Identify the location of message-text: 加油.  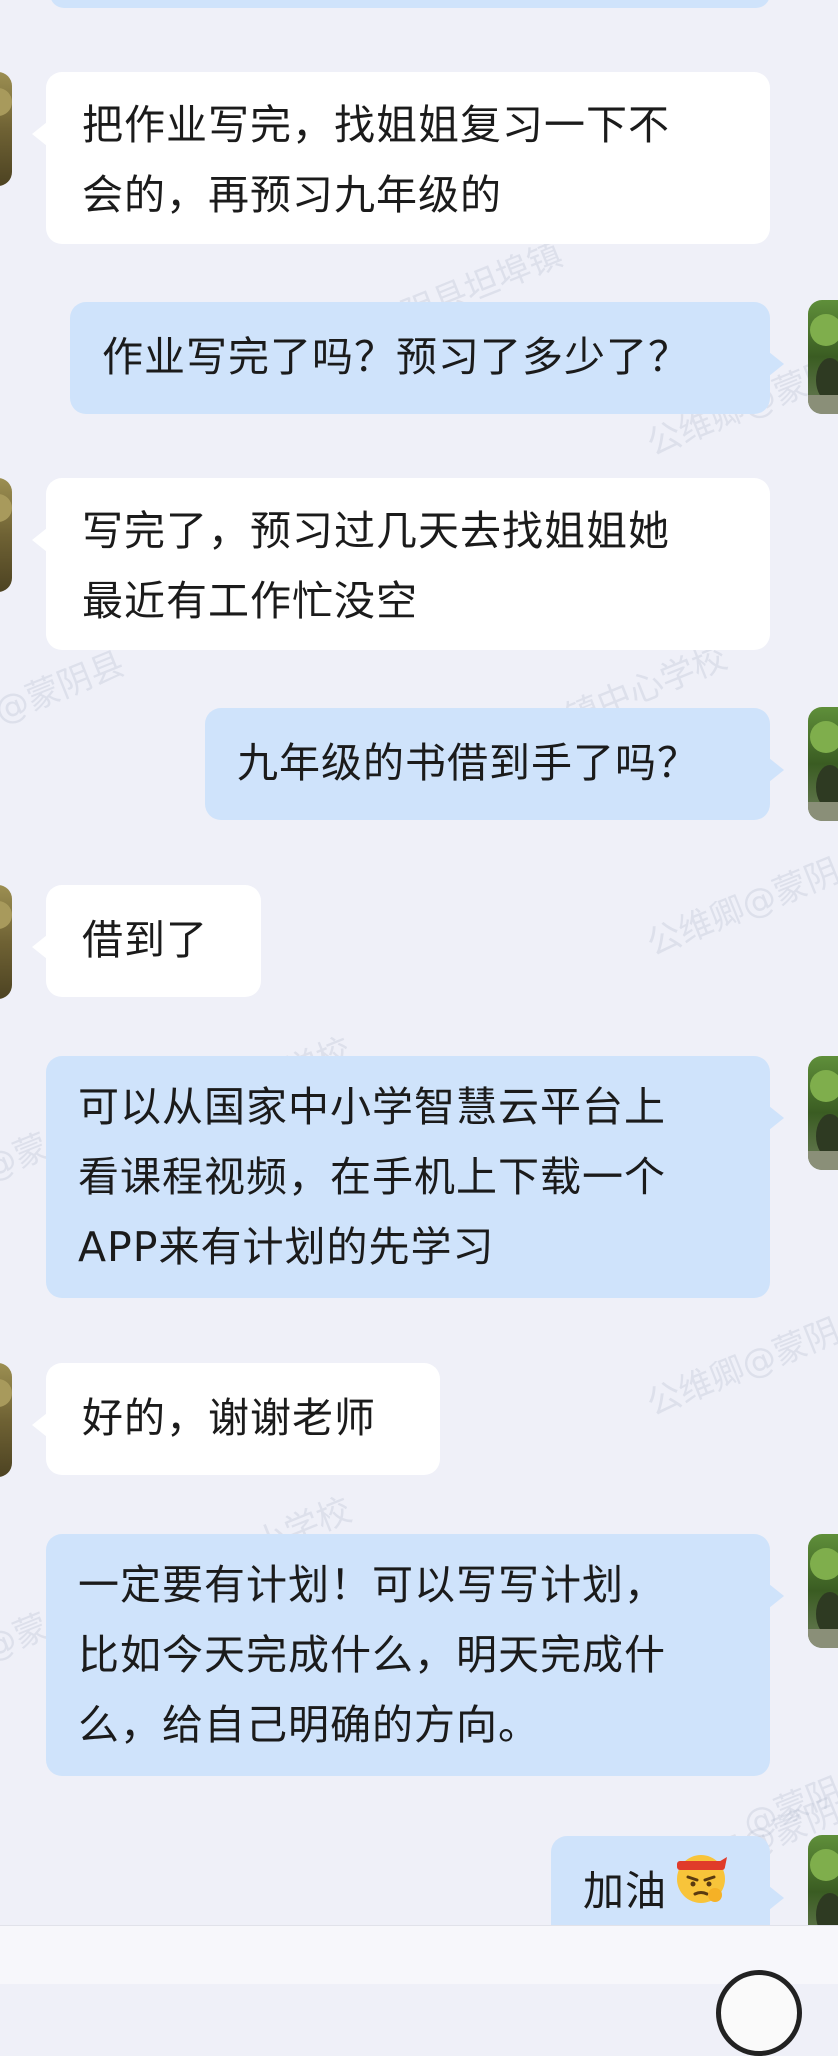
(676, 1890).